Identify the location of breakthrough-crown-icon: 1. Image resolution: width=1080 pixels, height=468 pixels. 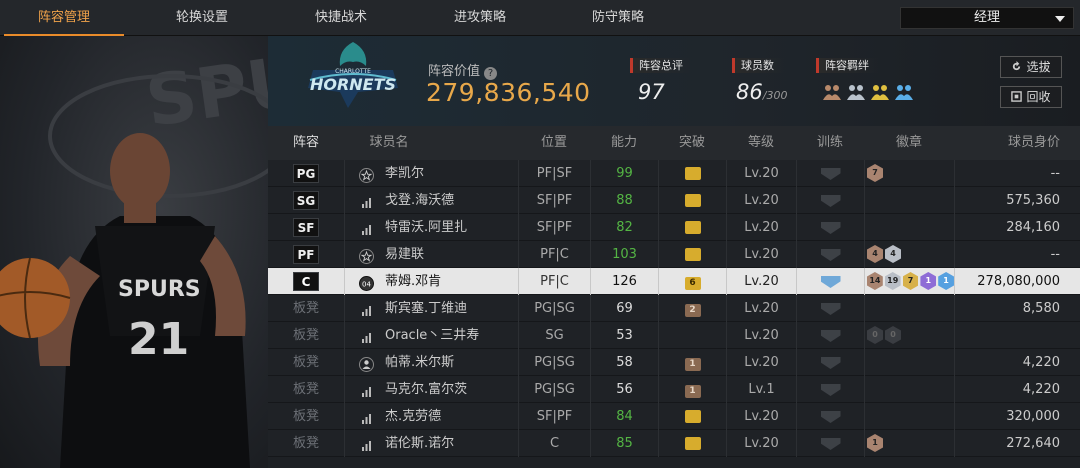
(692, 391).